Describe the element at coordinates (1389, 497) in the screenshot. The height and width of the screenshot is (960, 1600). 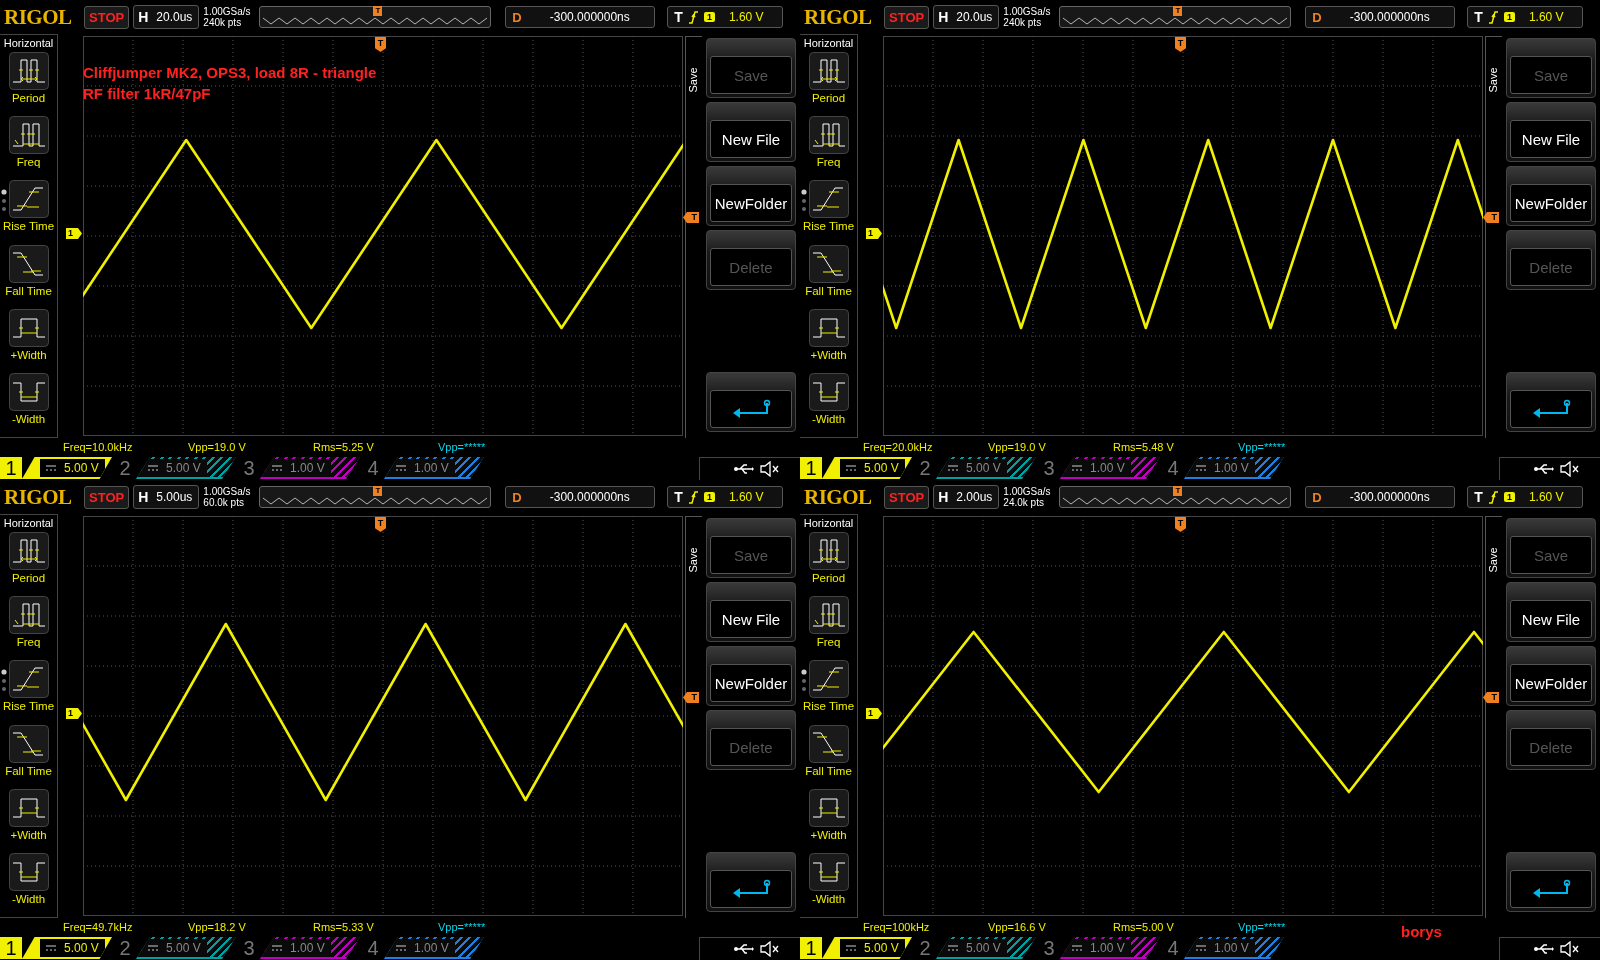
I see `delay-value: -300.000000ns` at that location.